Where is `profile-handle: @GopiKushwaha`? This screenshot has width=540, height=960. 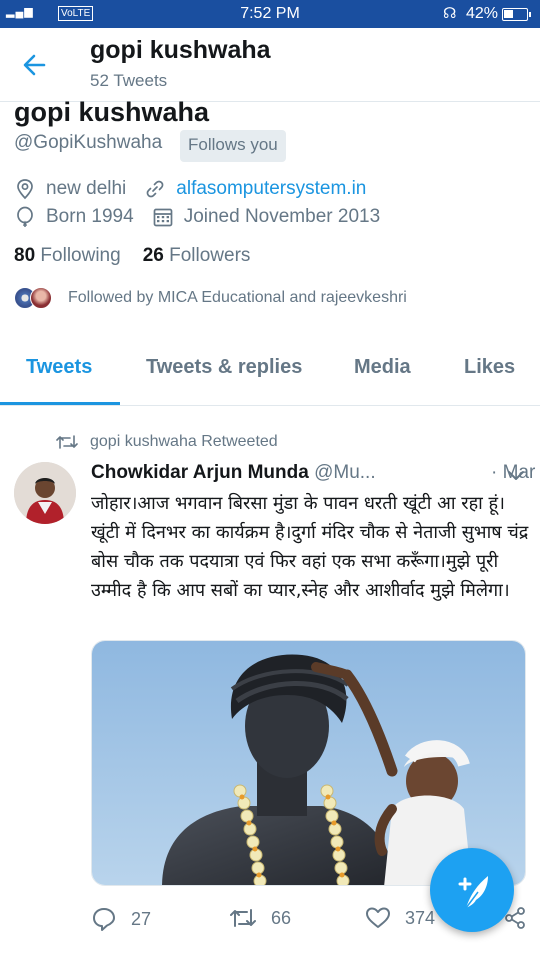
profile-handle: @GopiKushwaha is located at coordinates (88, 142).